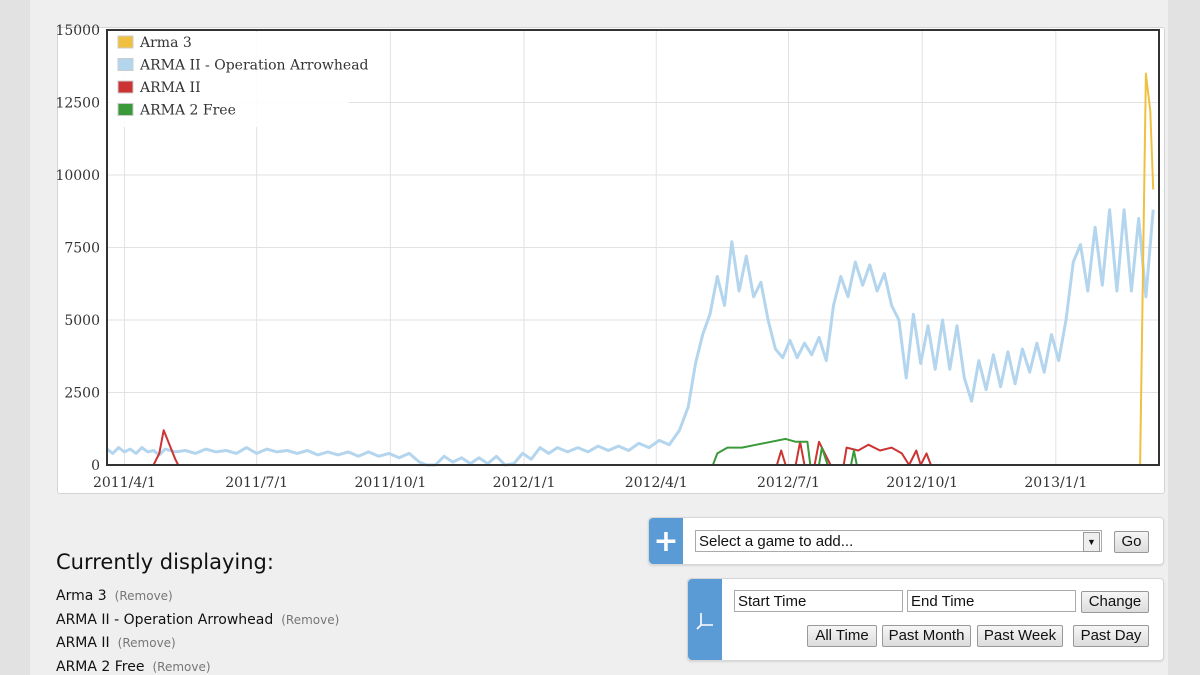 The image size is (1200, 675). Describe the element at coordinates (82, 321) in the screenshot. I see `y-tick-label: 5000` at that location.